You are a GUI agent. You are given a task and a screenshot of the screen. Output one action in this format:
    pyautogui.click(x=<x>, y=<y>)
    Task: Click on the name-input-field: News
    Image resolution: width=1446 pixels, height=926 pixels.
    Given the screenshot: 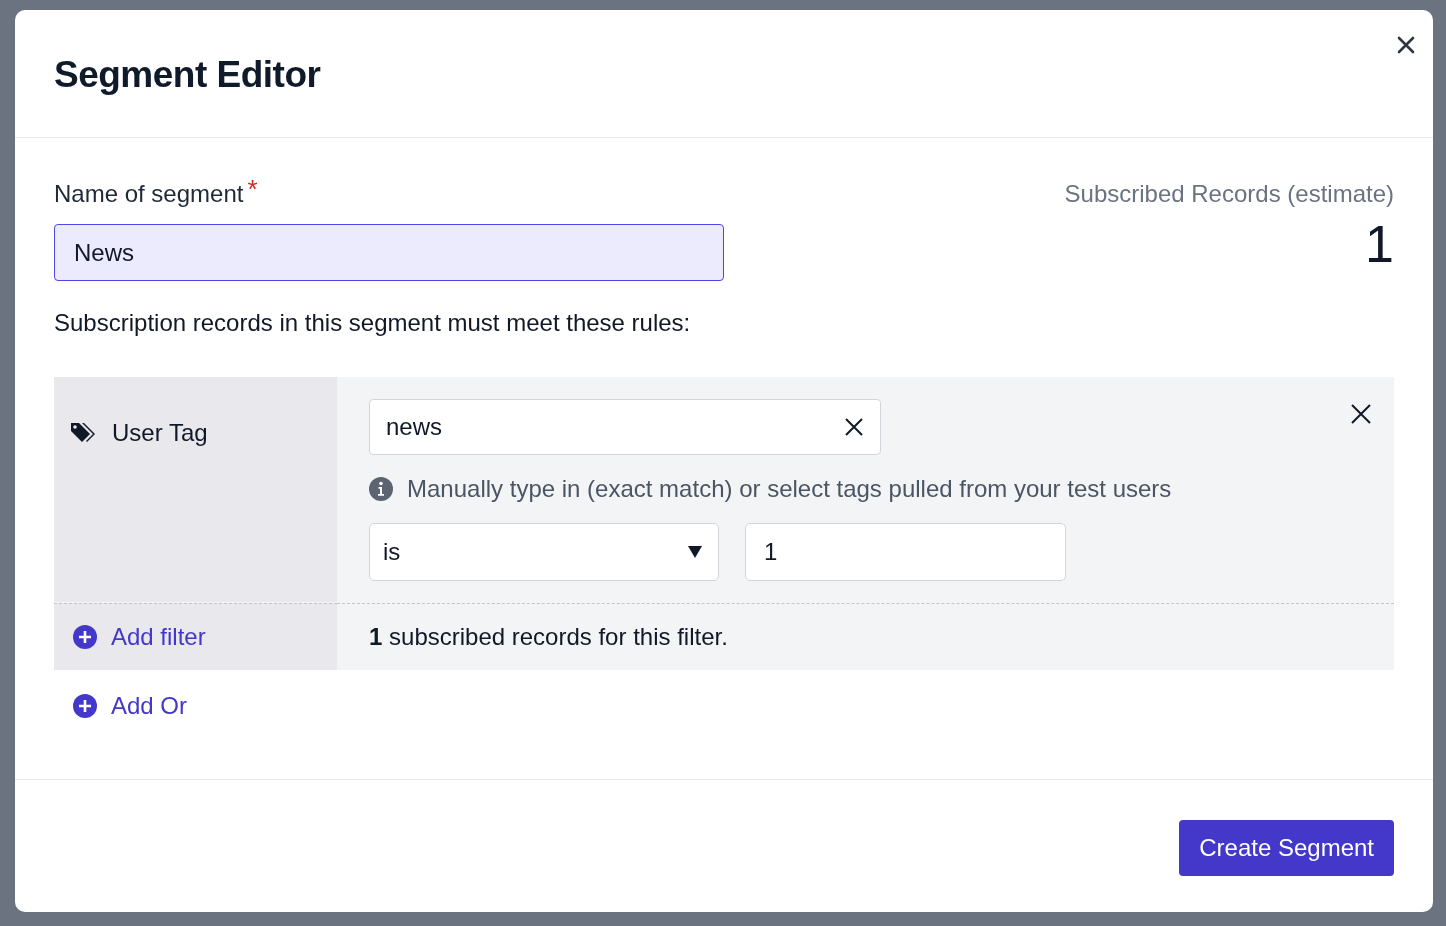 What is the action you would take?
    pyautogui.click(x=389, y=252)
    